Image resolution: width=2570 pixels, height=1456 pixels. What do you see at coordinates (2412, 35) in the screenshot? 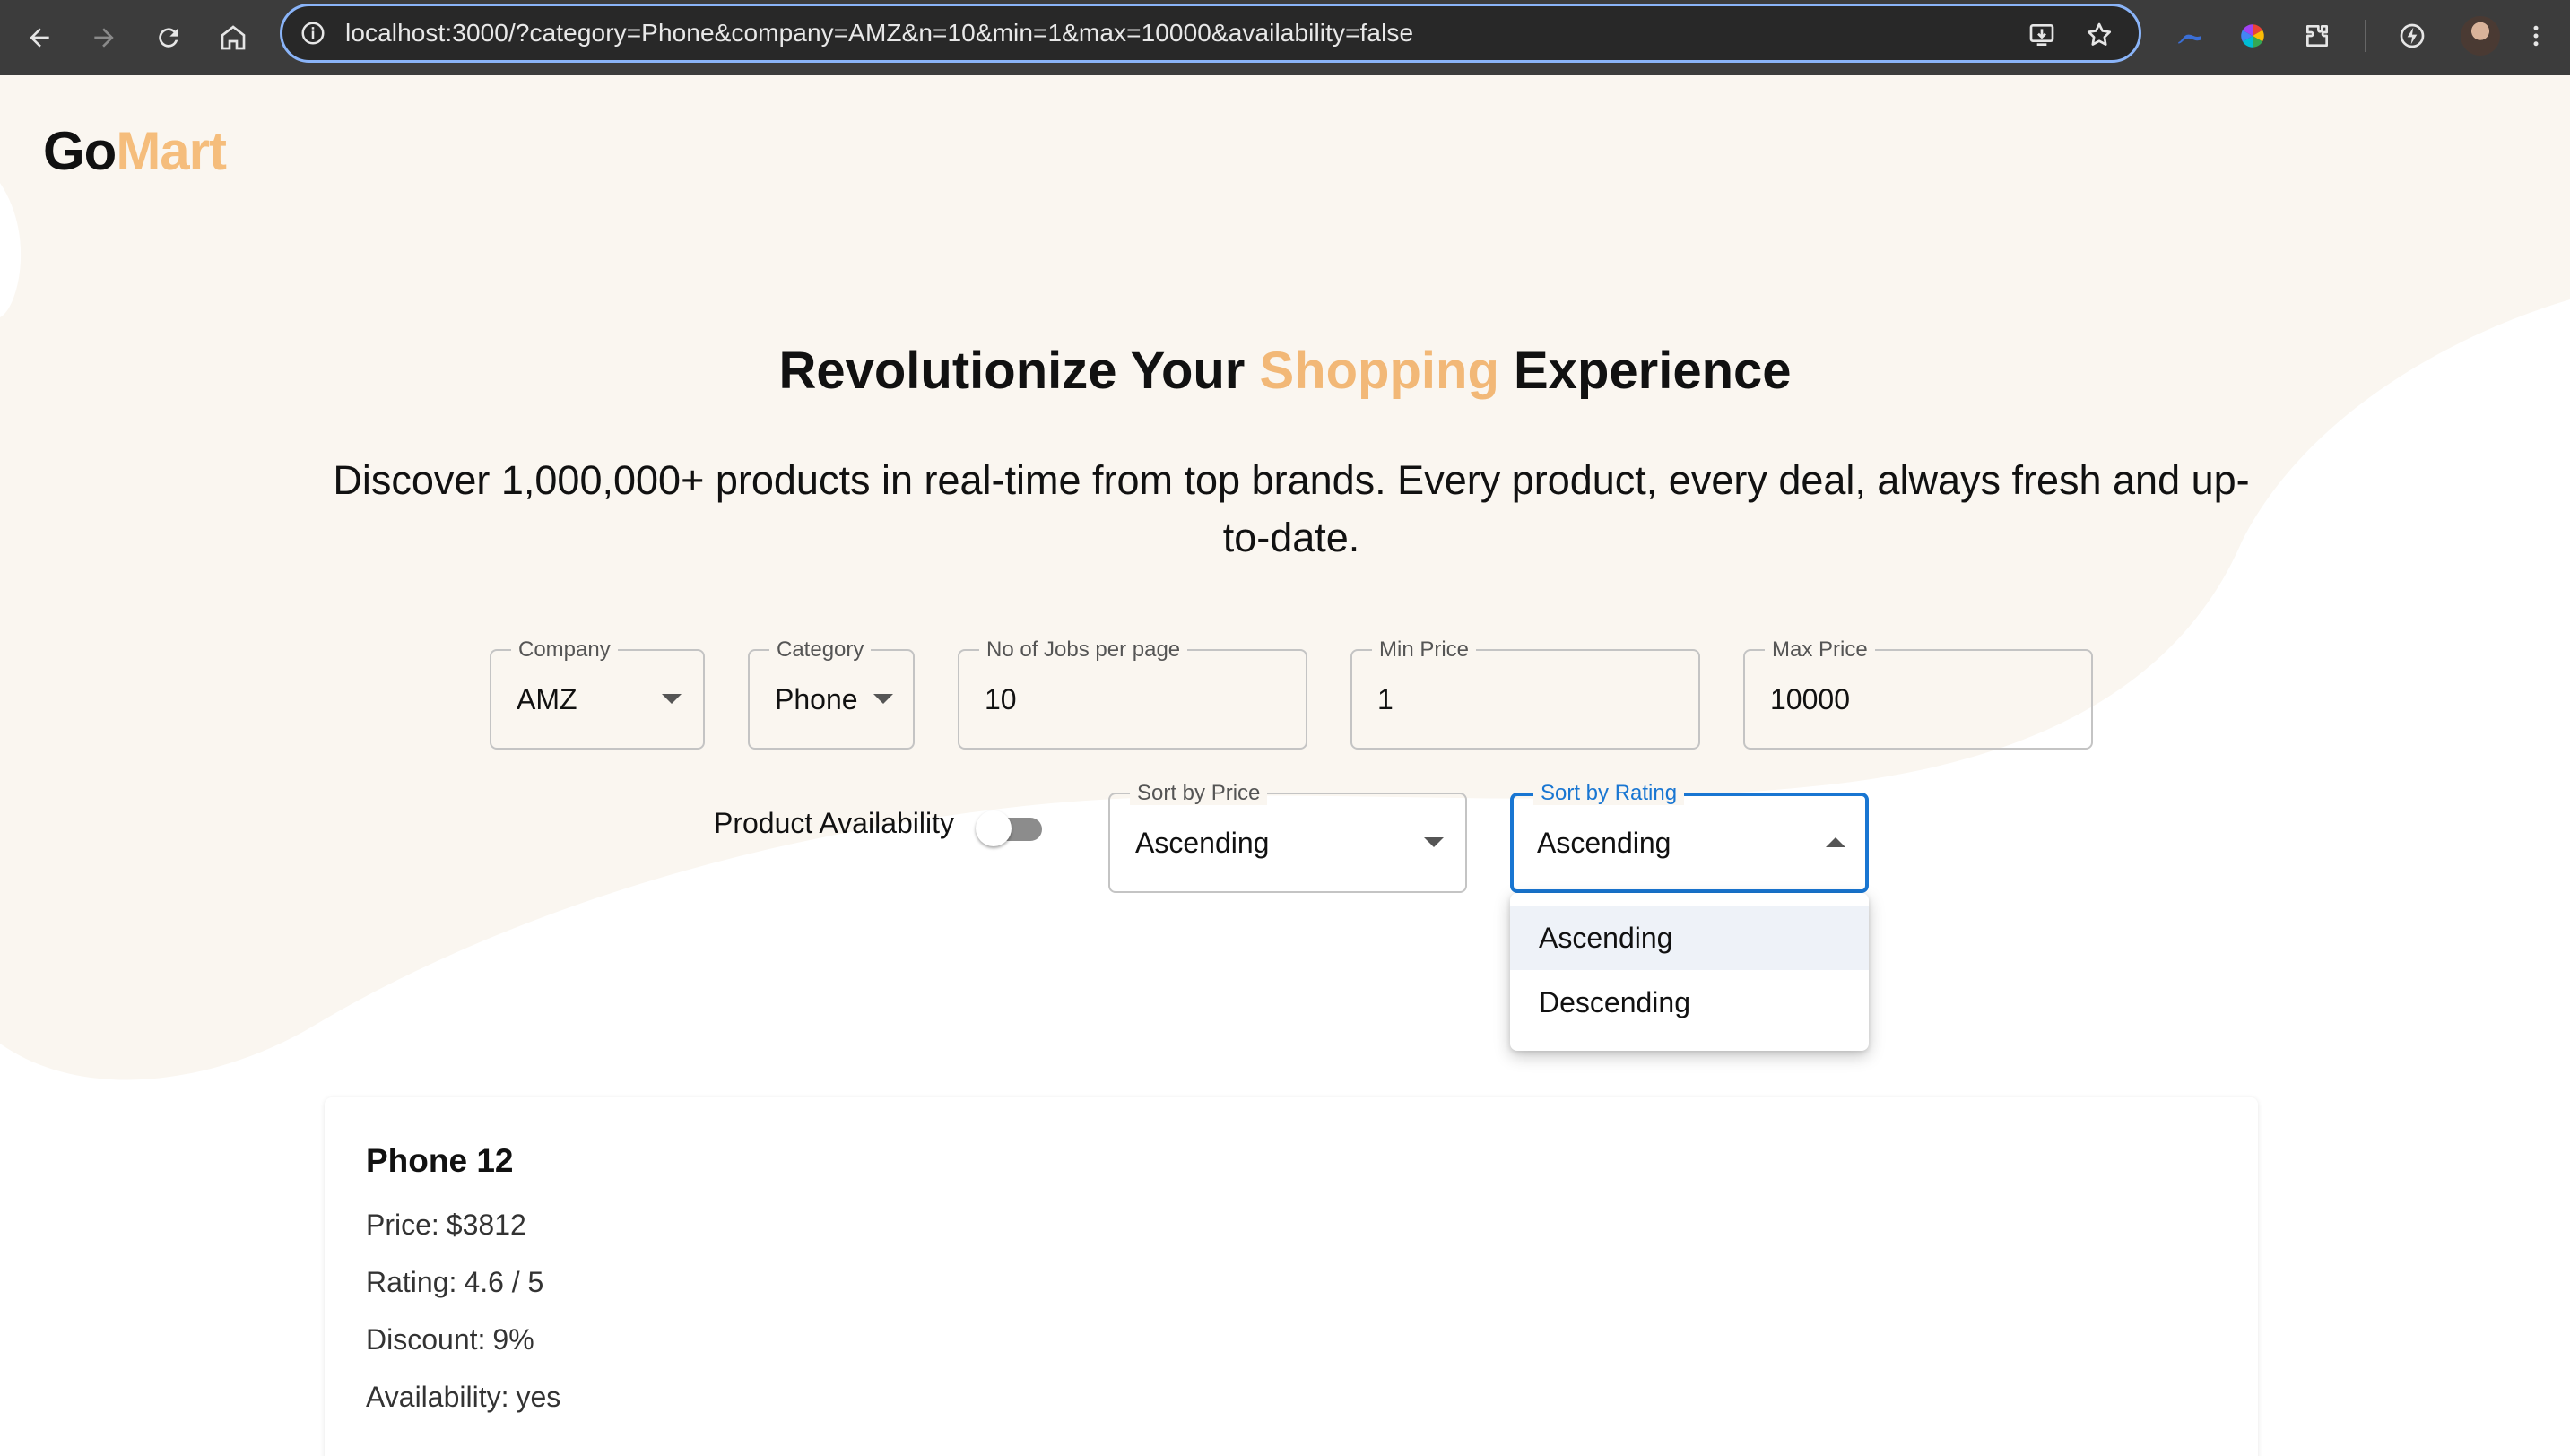
I see `performance-icon` at bounding box center [2412, 35].